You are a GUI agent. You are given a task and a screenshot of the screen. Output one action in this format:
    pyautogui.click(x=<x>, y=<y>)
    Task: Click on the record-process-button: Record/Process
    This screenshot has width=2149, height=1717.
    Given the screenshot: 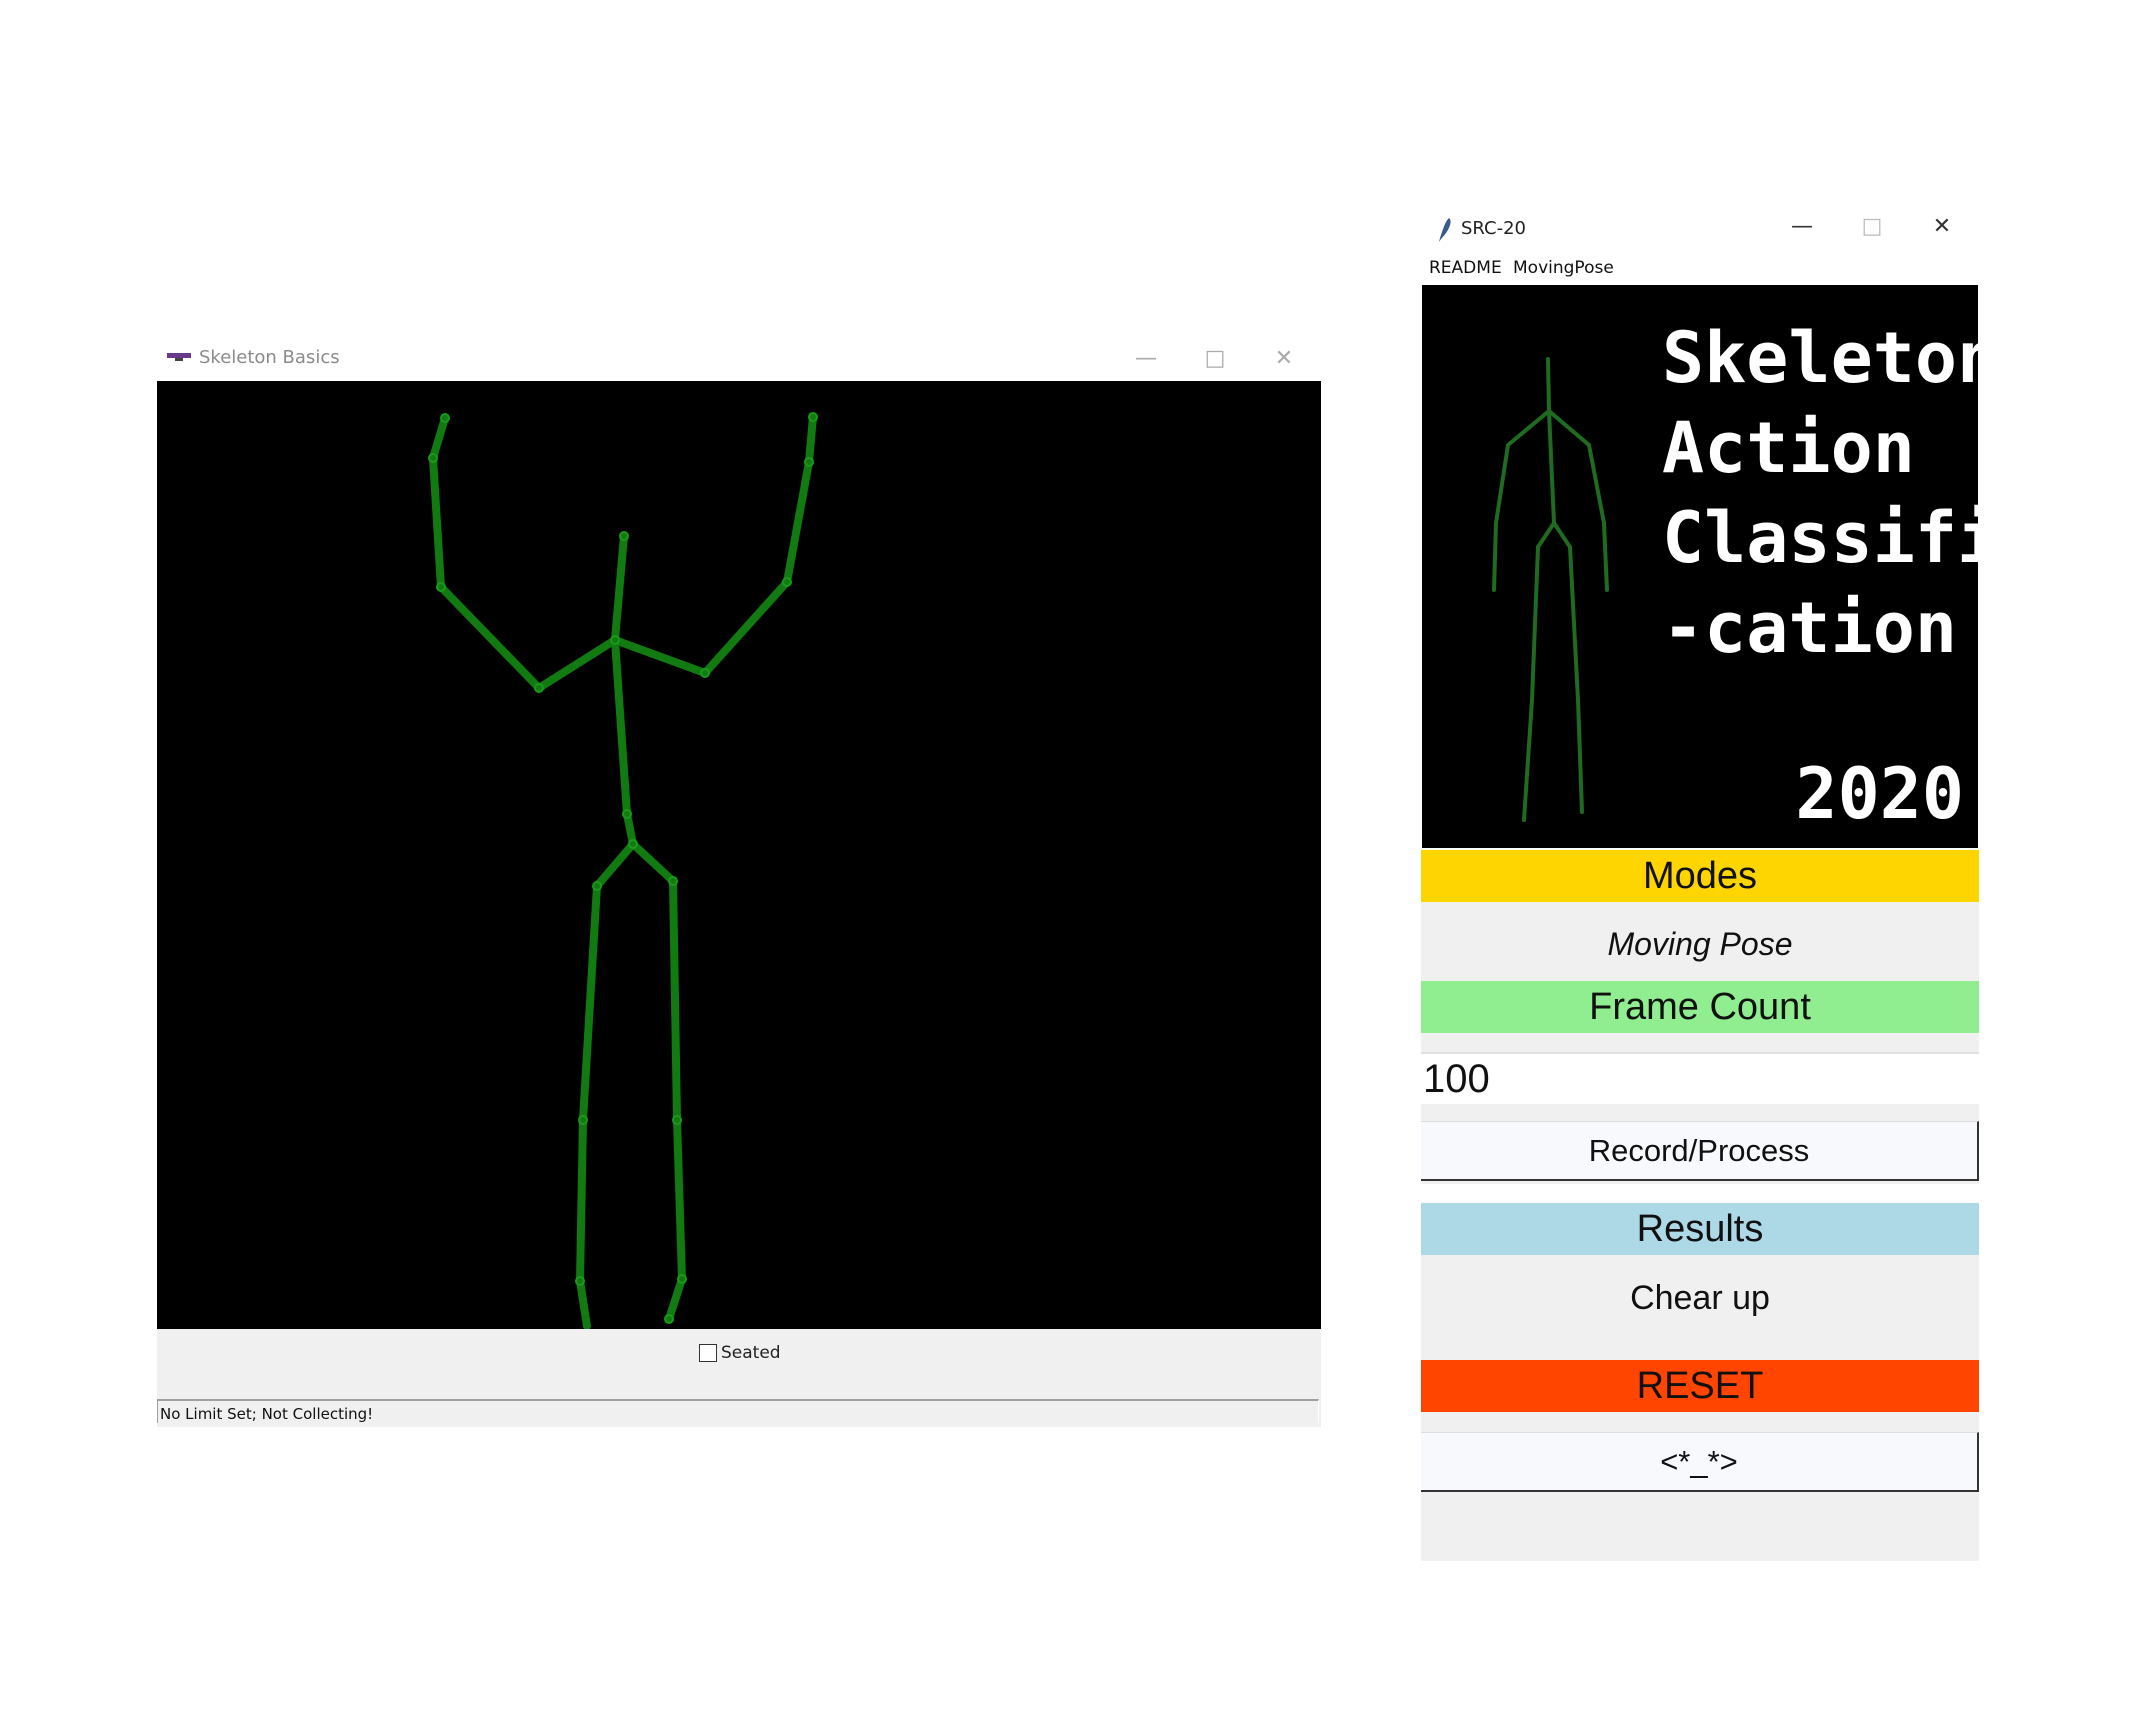 What is the action you would take?
    pyautogui.click(x=1700, y=1151)
    